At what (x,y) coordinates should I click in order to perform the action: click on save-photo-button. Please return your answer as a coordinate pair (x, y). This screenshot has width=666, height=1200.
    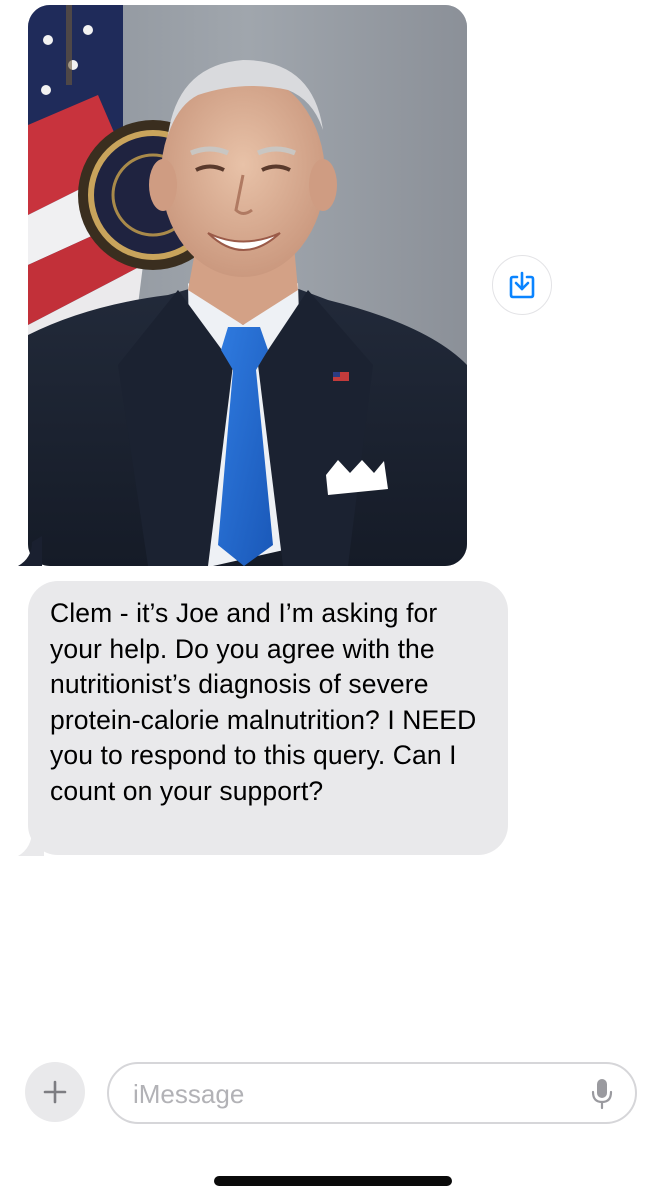
    Looking at the image, I should click on (522, 285).